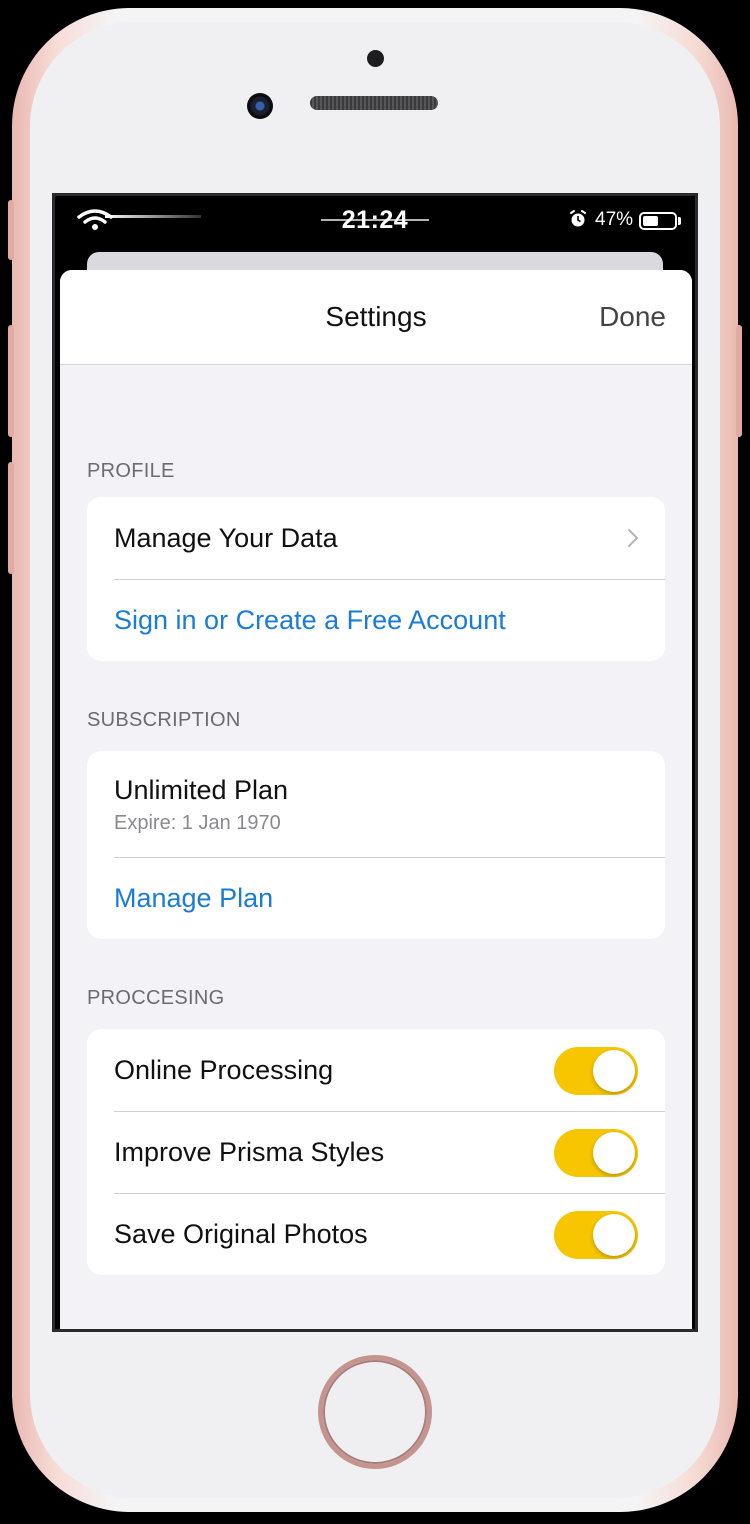 This screenshot has width=750, height=1524. What do you see at coordinates (614, 219) in the screenshot?
I see `battery-percentage: 47%` at bounding box center [614, 219].